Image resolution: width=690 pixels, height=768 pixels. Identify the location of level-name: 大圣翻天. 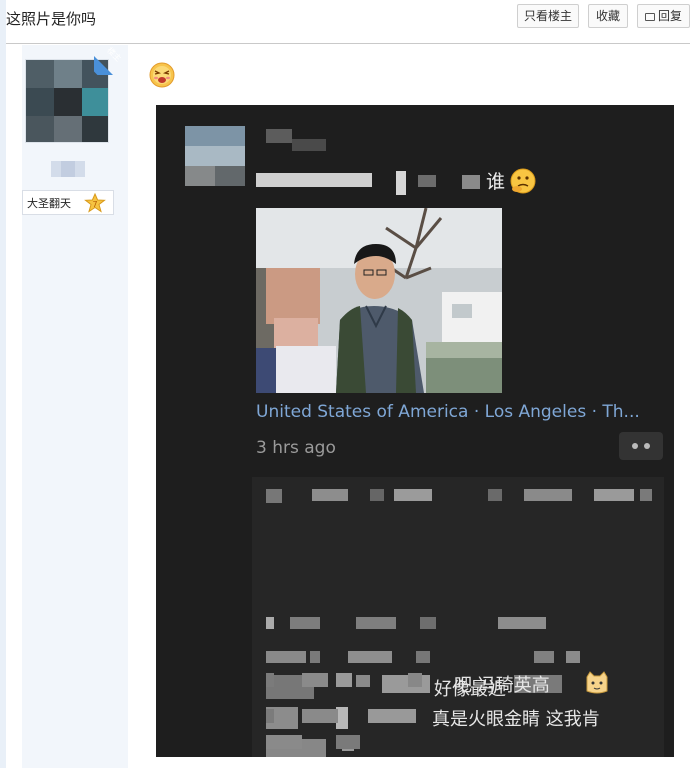
(49, 203).